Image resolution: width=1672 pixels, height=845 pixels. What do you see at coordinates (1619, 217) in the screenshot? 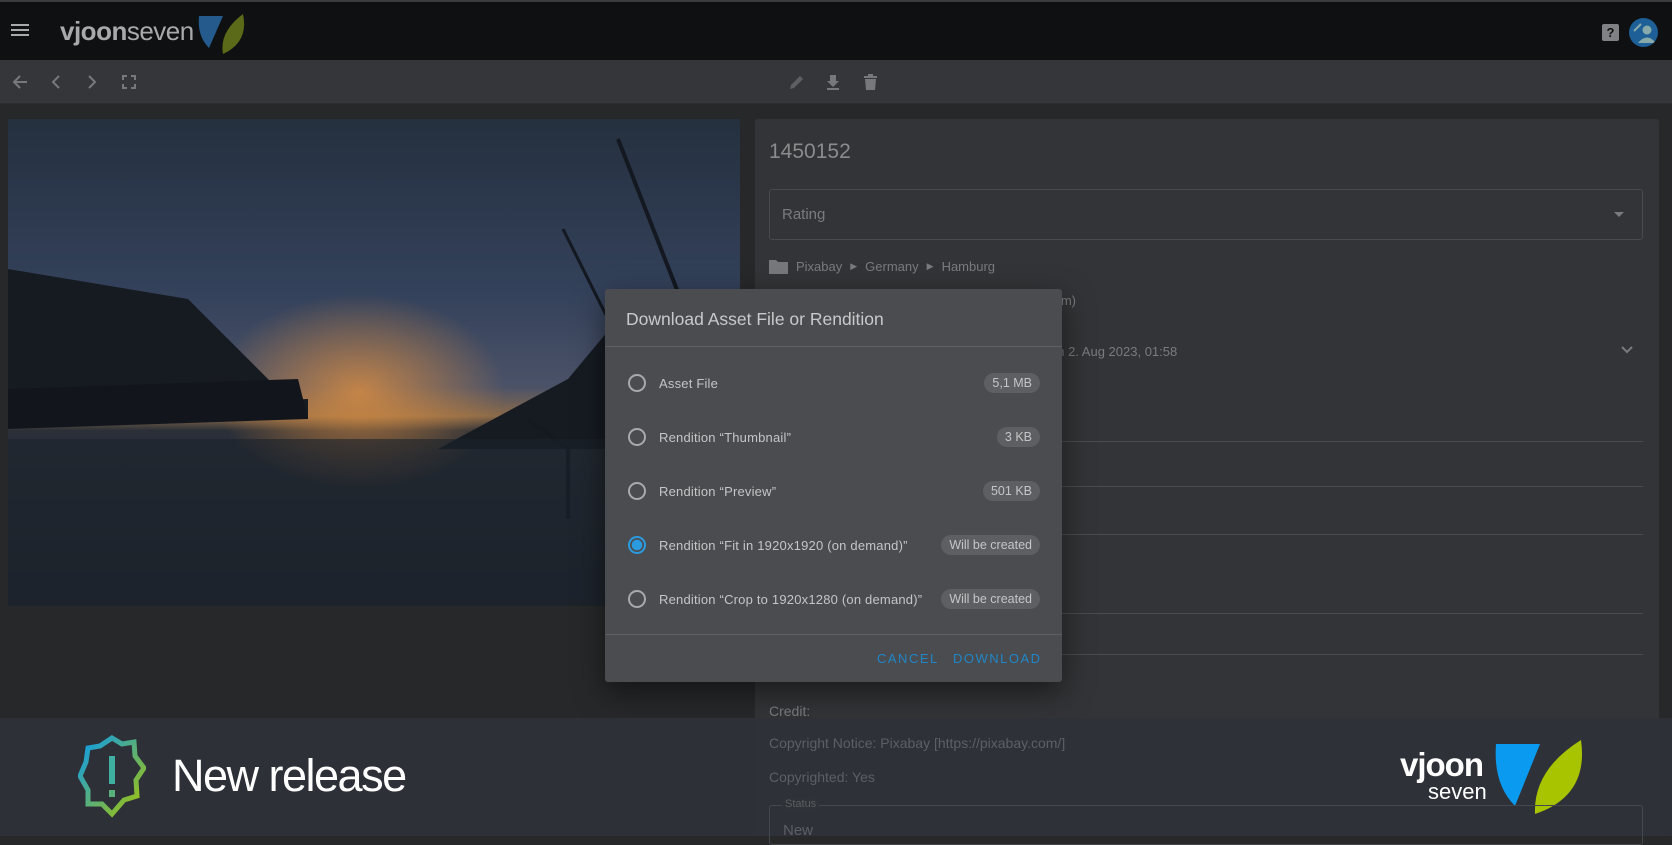
I see `dropdown-arrow-icon` at bounding box center [1619, 217].